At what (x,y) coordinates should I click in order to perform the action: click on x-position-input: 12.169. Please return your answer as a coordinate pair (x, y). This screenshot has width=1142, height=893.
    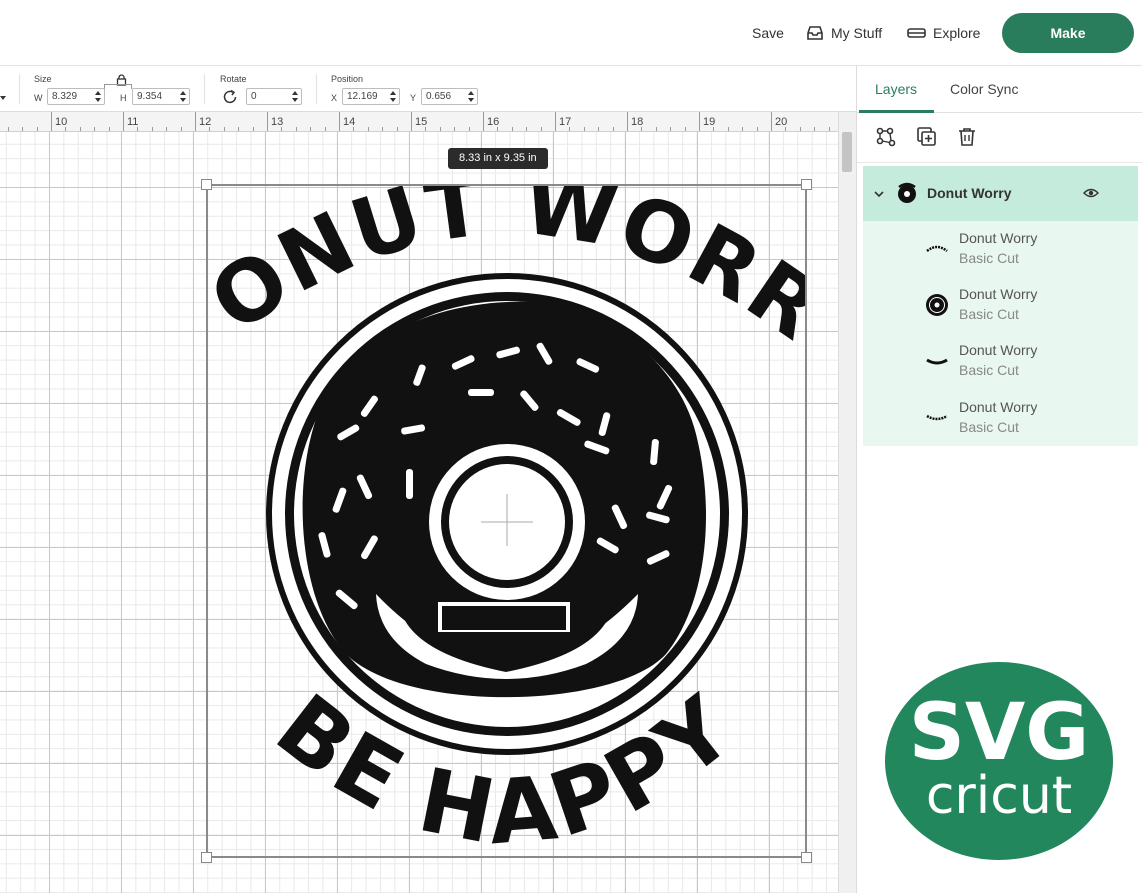
    Looking at the image, I should click on (371, 96).